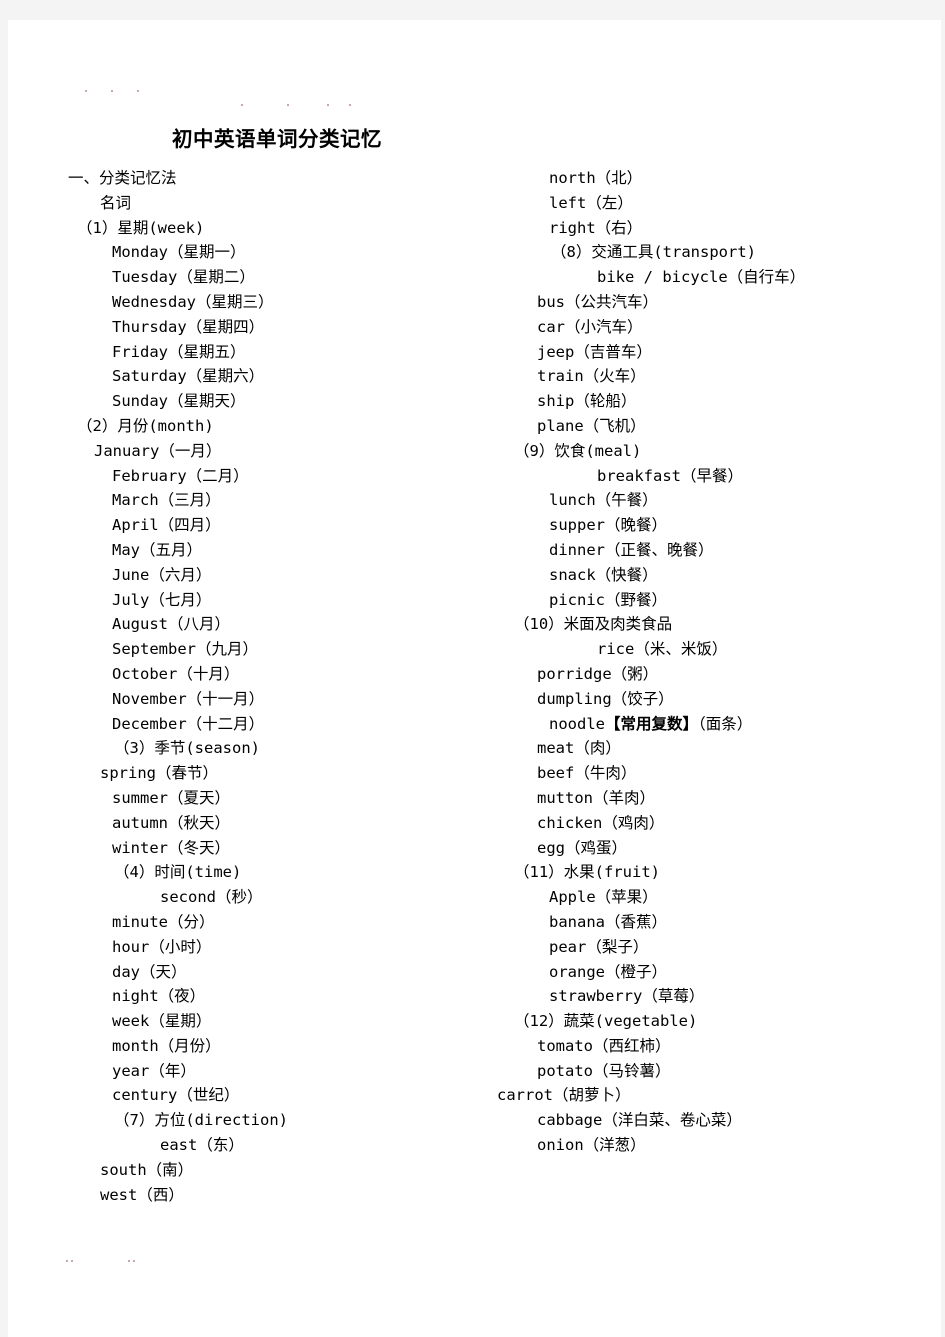  I want to click on text-line: meat（肉）, so click(579, 748).